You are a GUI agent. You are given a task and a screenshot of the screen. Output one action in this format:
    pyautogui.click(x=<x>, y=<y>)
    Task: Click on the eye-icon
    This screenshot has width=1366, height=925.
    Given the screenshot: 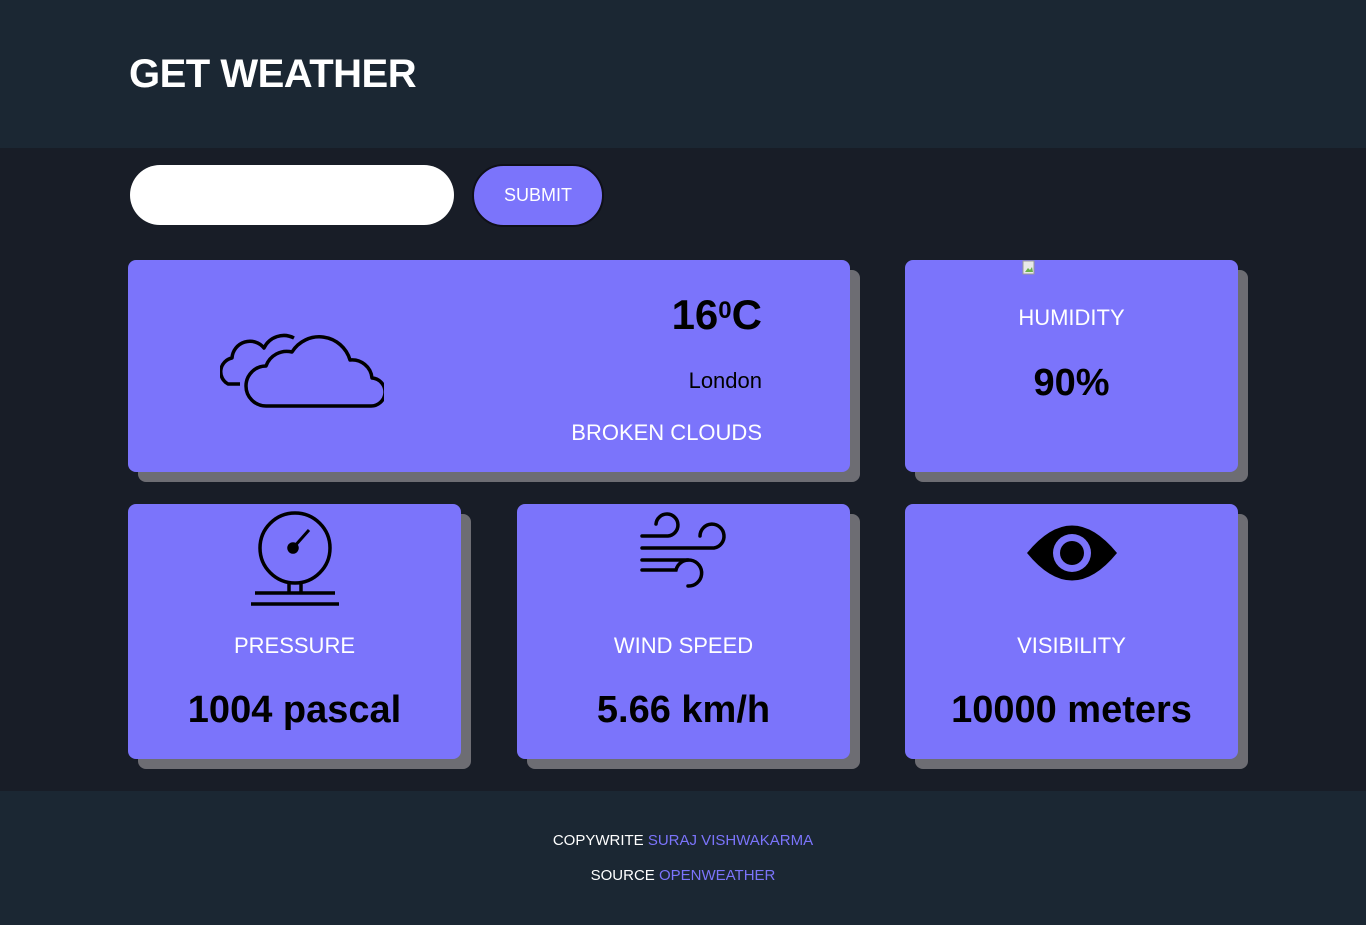 What is the action you would take?
    pyautogui.click(x=1071, y=553)
    